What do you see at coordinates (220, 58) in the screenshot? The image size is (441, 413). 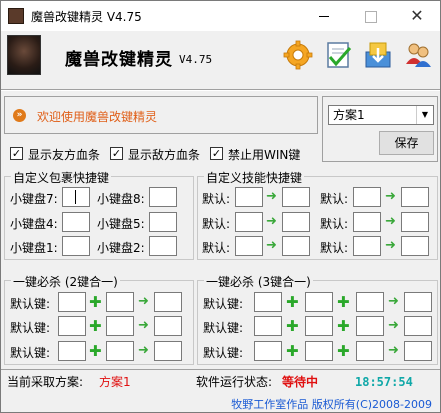 I see `header-banner: 魔兽改键精灵 V4.75` at bounding box center [220, 58].